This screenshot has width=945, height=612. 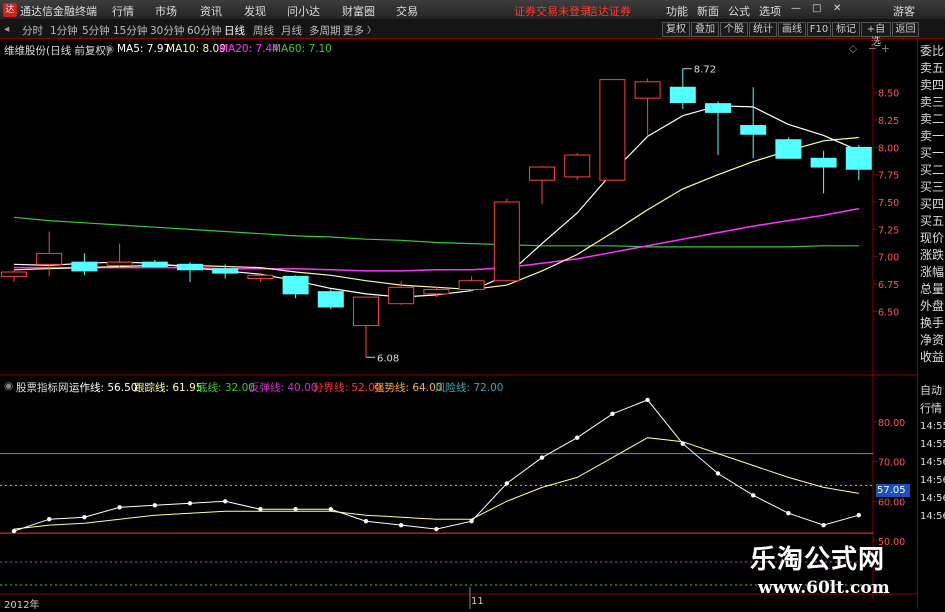 I want to click on tick-time: 14:55, so click(x=932, y=444).